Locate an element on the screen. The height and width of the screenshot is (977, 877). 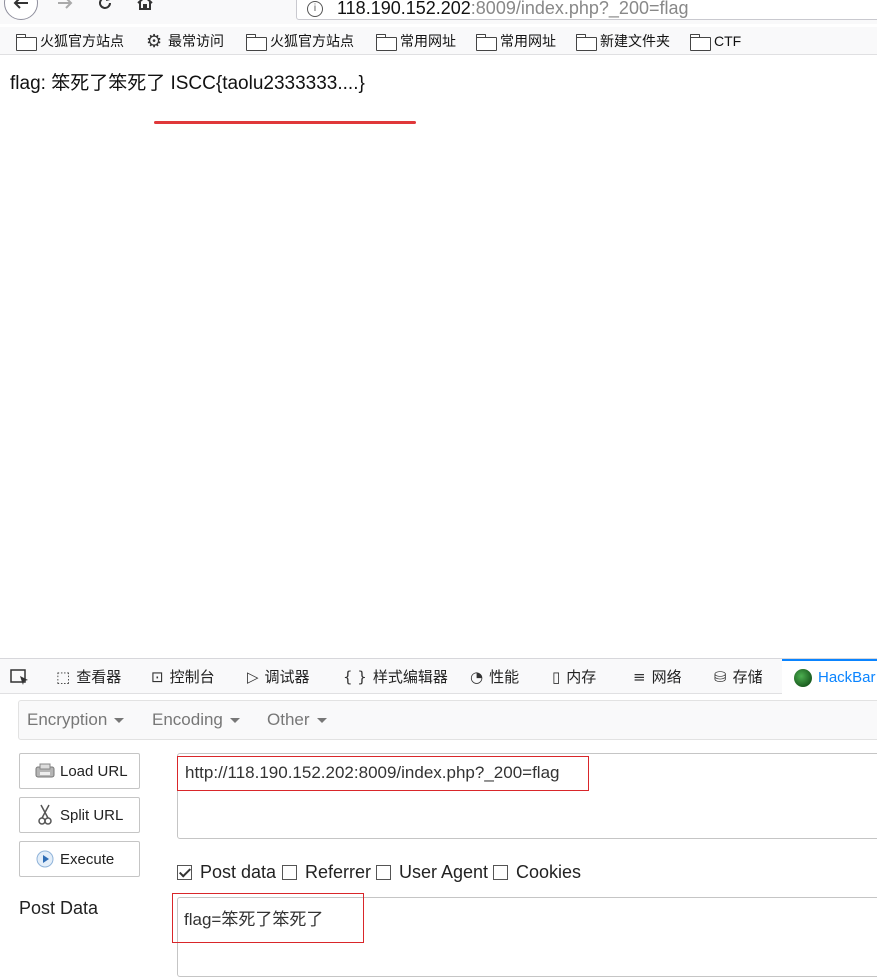
checkbox-post-data: Post data is located at coordinates (226, 872).